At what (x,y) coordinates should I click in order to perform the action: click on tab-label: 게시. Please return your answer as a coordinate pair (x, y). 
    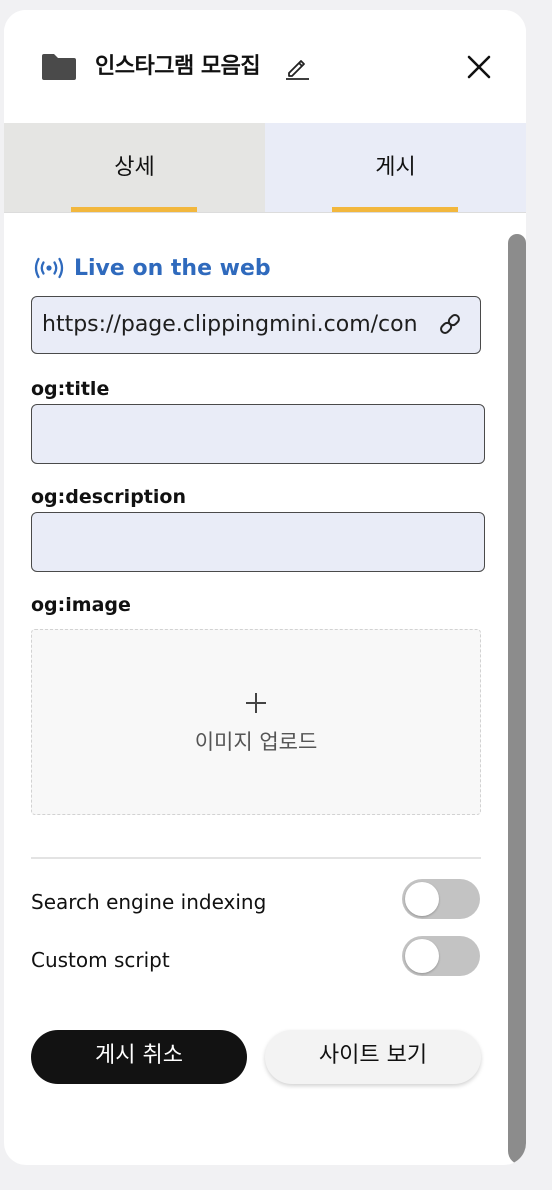
    Looking at the image, I should click on (395, 167).